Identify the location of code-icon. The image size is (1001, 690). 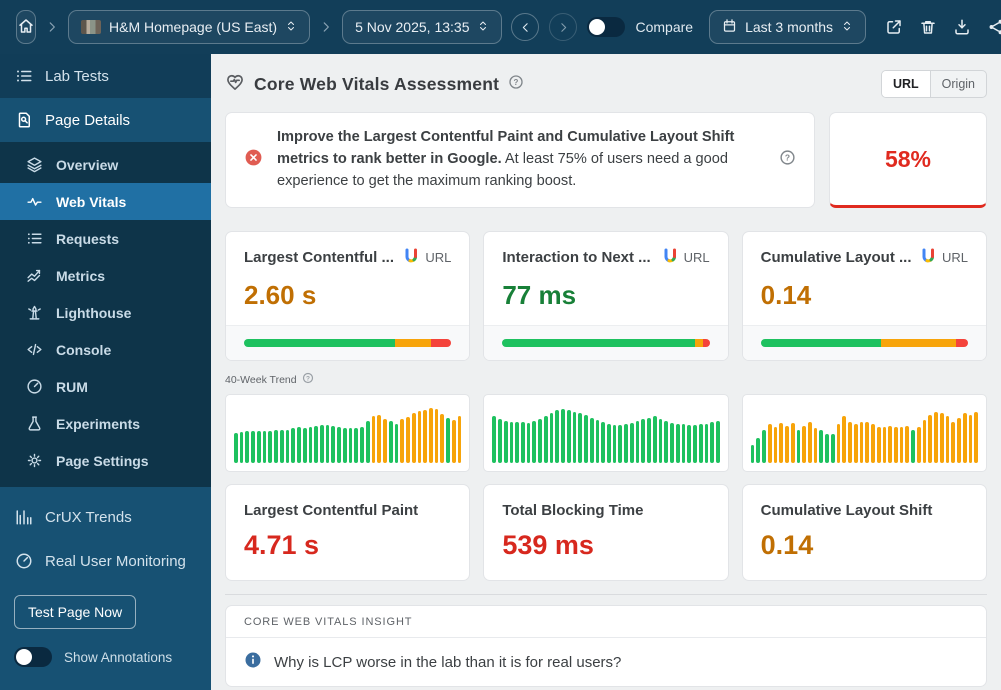
(34, 349).